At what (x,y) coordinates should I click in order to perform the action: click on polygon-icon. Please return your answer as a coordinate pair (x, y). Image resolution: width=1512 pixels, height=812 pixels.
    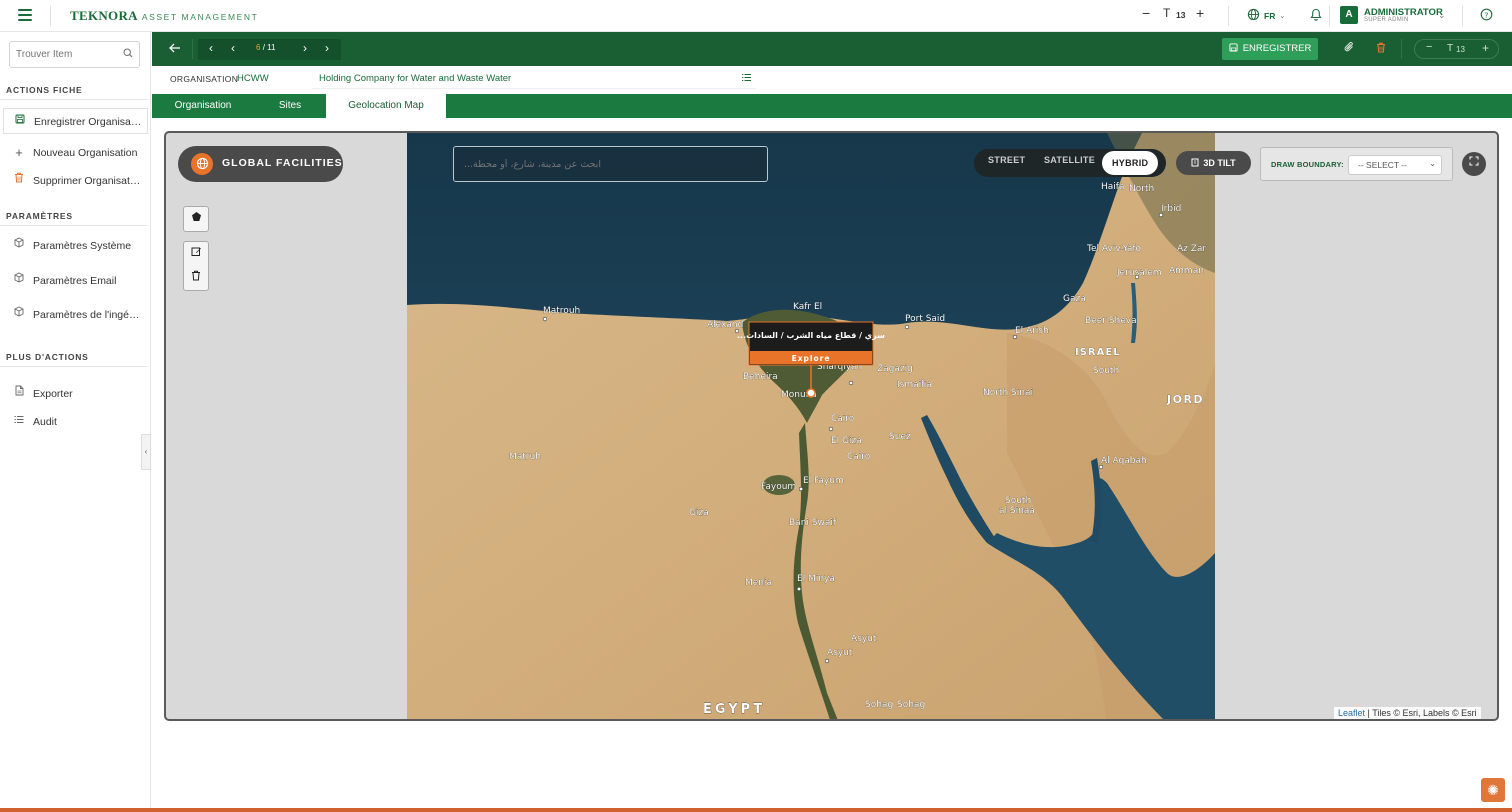
    Looking at the image, I should click on (196, 219).